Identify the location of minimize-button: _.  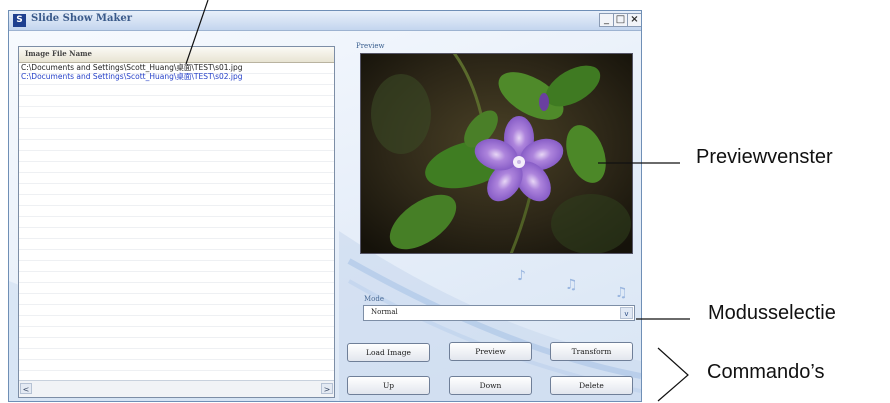
(606, 20).